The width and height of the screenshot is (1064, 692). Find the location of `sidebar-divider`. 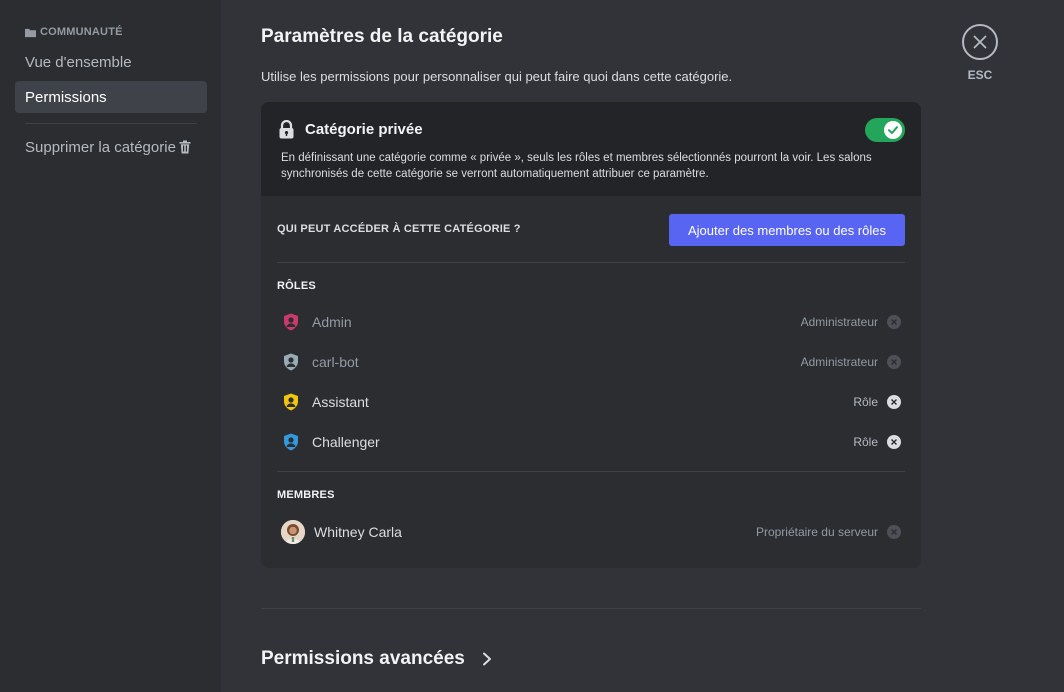

sidebar-divider is located at coordinates (111, 123).